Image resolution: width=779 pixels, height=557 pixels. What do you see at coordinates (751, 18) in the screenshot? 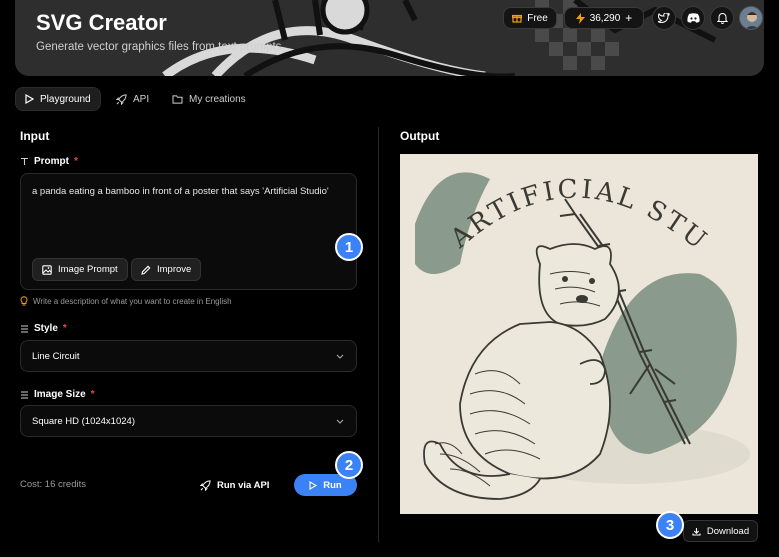
I see `avatar` at bounding box center [751, 18].